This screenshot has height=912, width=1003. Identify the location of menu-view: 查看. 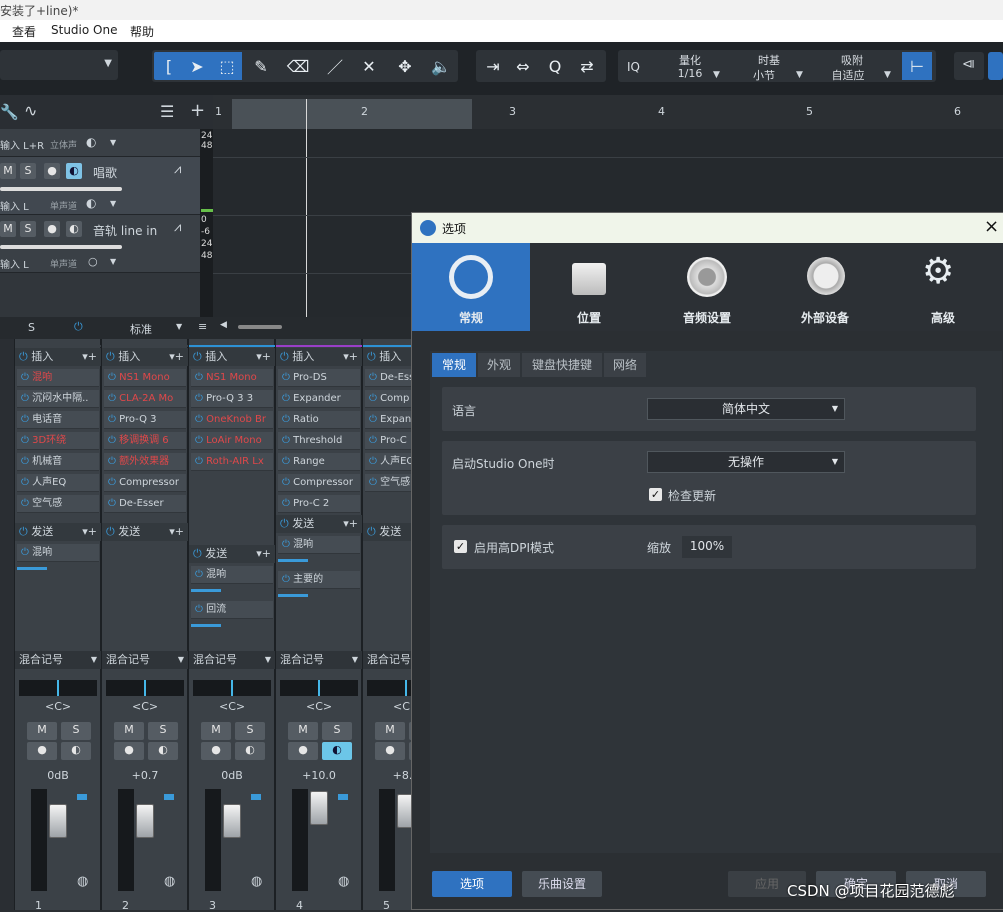
(24, 31).